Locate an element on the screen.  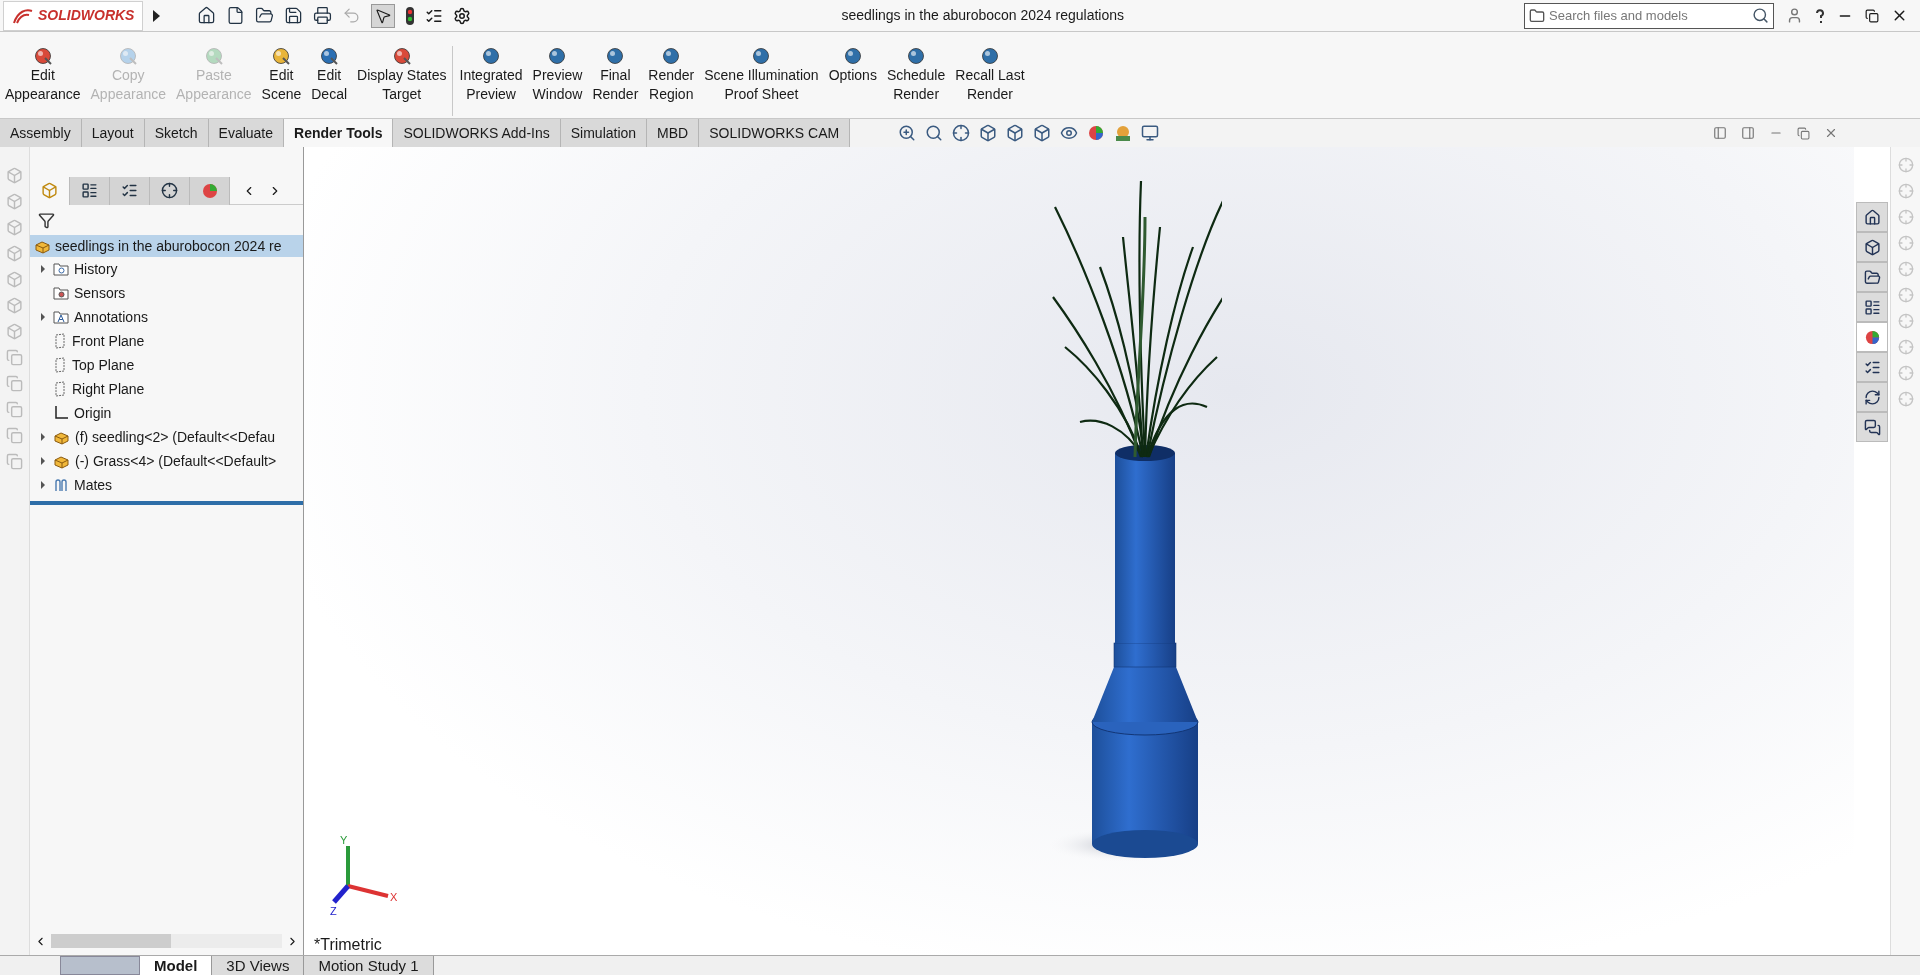
ribbon-tab: Sketch is located at coordinates (176, 133).